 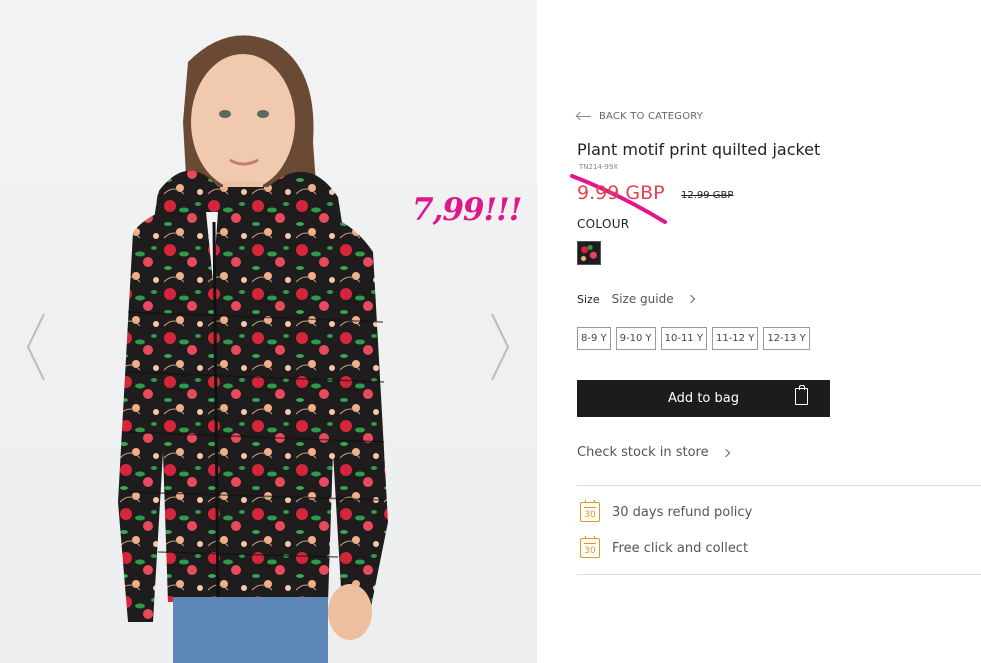 I want to click on size-option: 10-11 Y, so click(x=683, y=338).